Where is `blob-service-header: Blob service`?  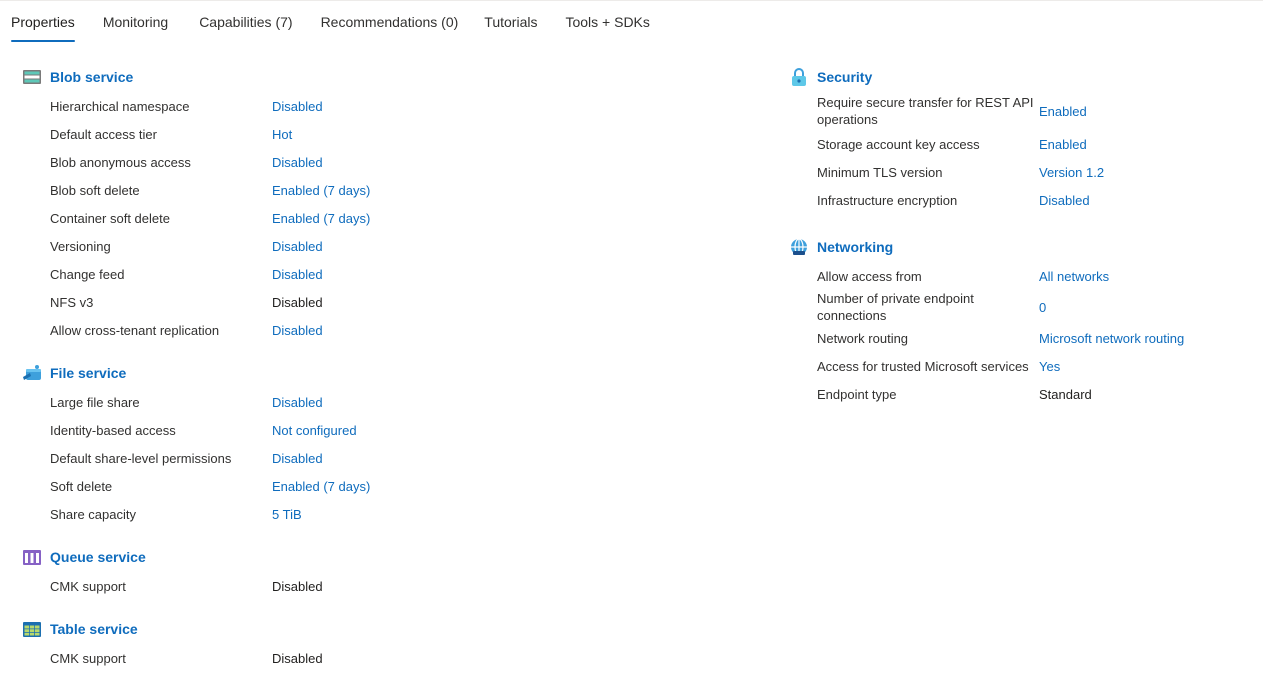 blob-service-header: Blob service is located at coordinates (302, 77).